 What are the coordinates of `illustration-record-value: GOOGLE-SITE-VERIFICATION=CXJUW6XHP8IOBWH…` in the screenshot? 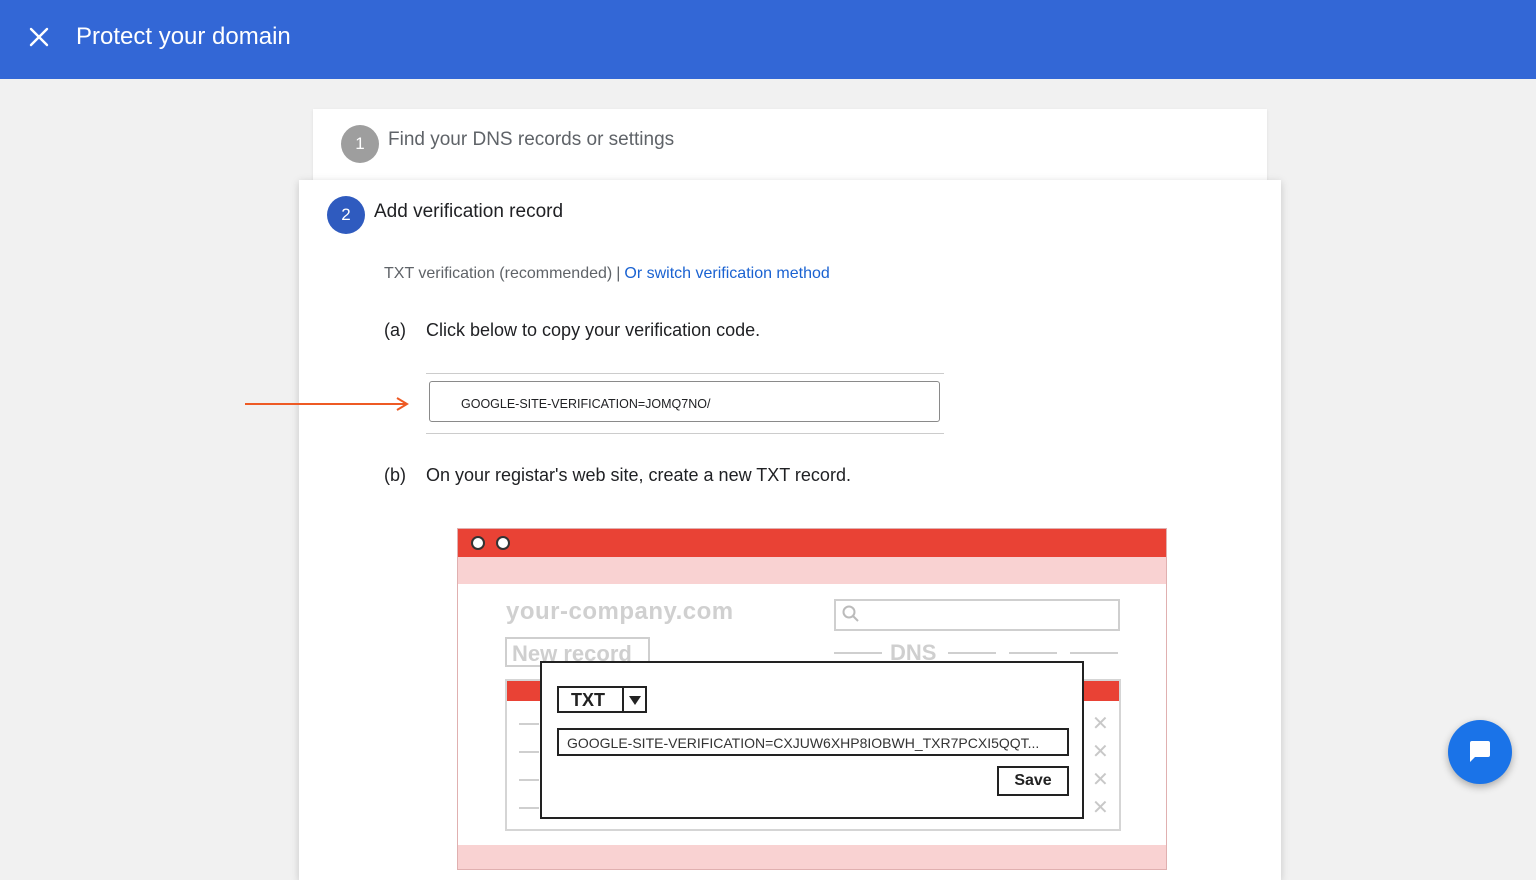 It's located at (813, 742).